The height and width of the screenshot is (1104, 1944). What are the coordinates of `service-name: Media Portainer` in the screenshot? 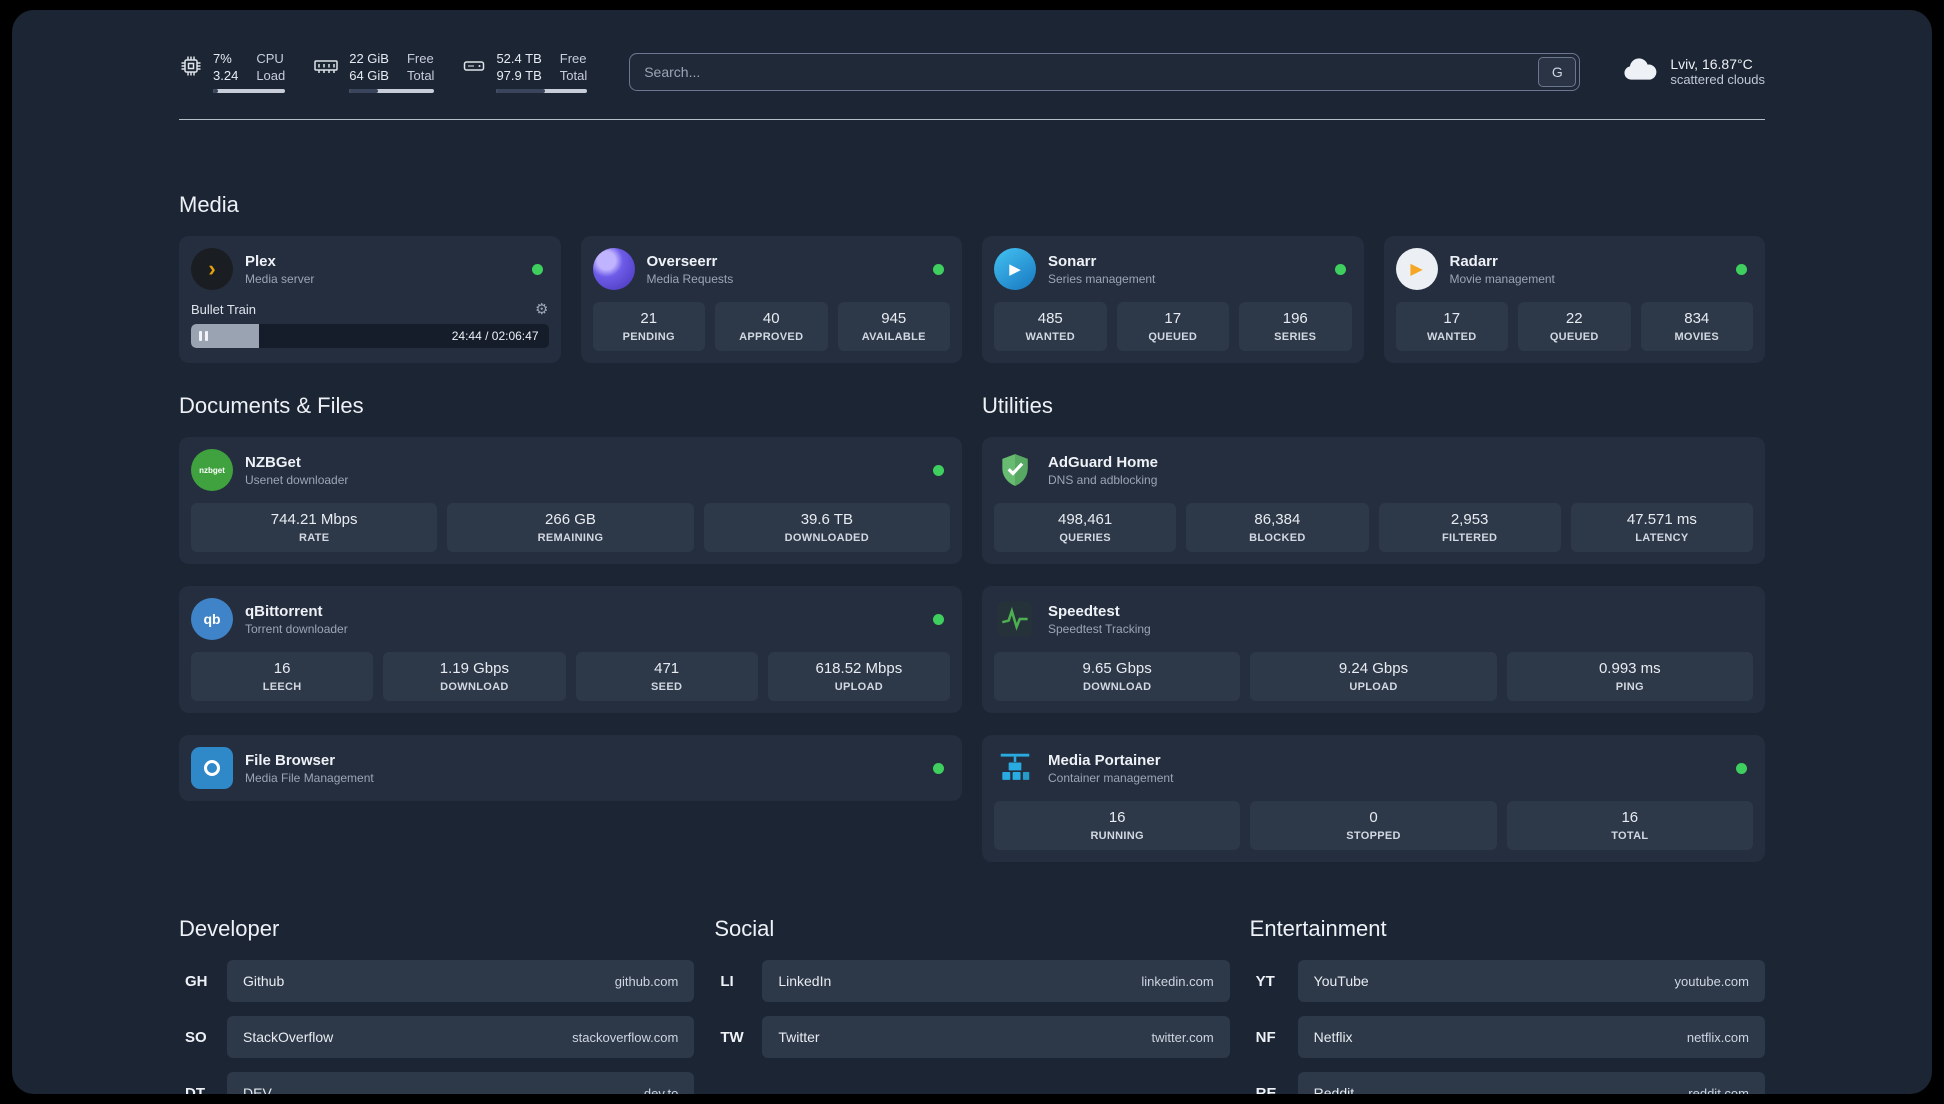 It's located at (1104, 760).